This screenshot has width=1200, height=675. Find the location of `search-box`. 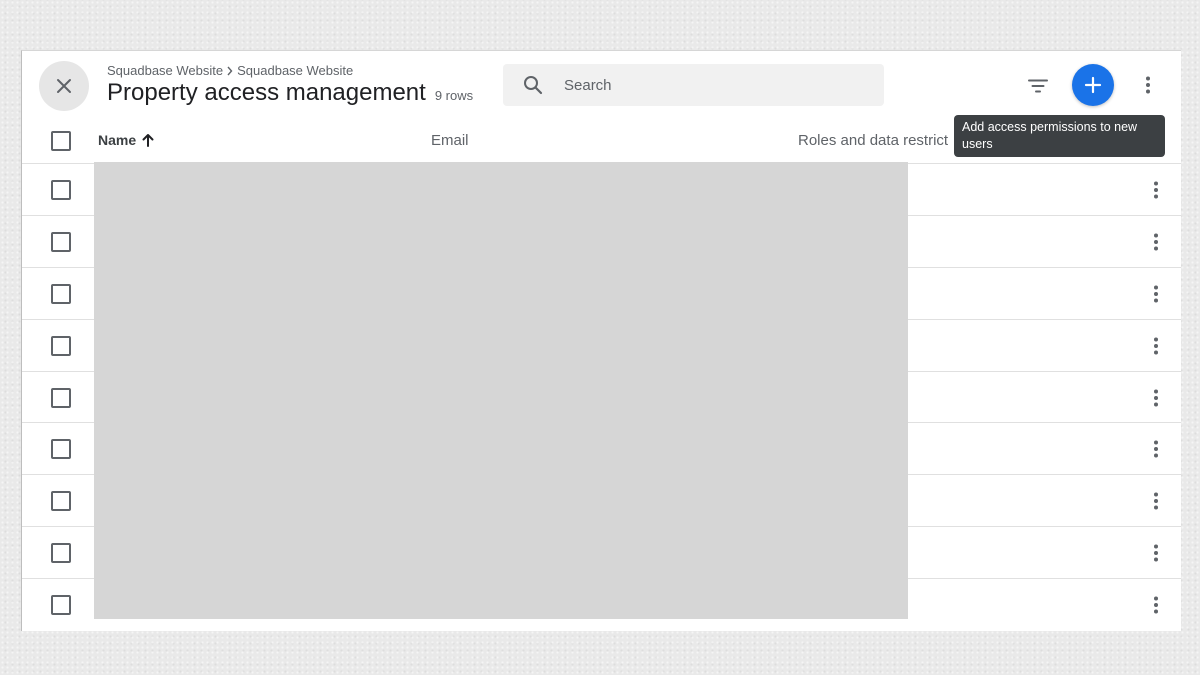

search-box is located at coordinates (693, 85).